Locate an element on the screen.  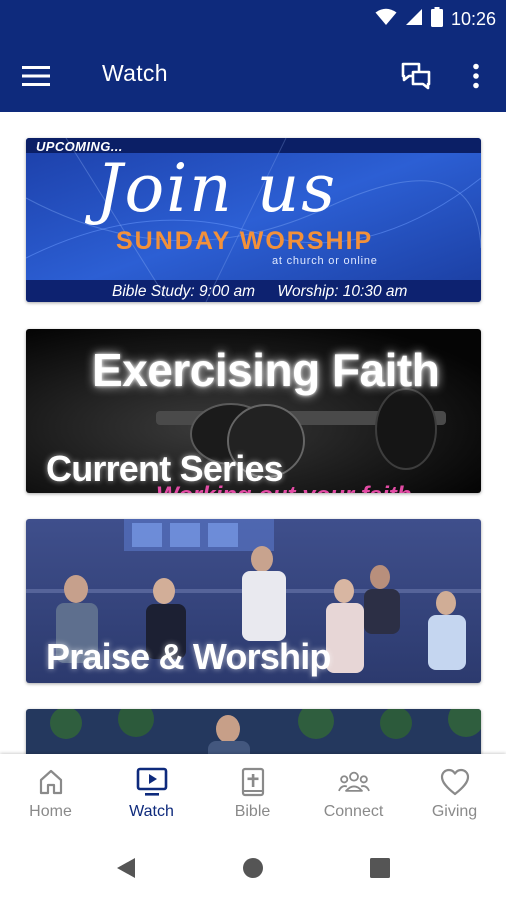
system-navigation-bar is located at coordinates (253, 868).